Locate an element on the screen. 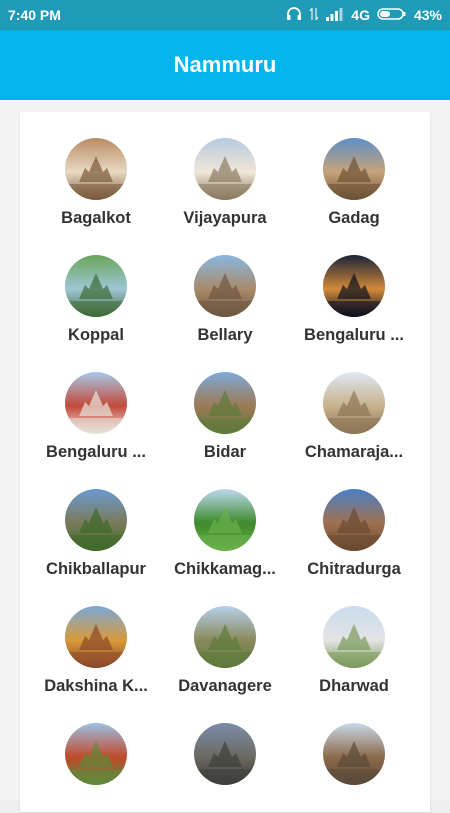  app-title: Nammuru is located at coordinates (225, 64).